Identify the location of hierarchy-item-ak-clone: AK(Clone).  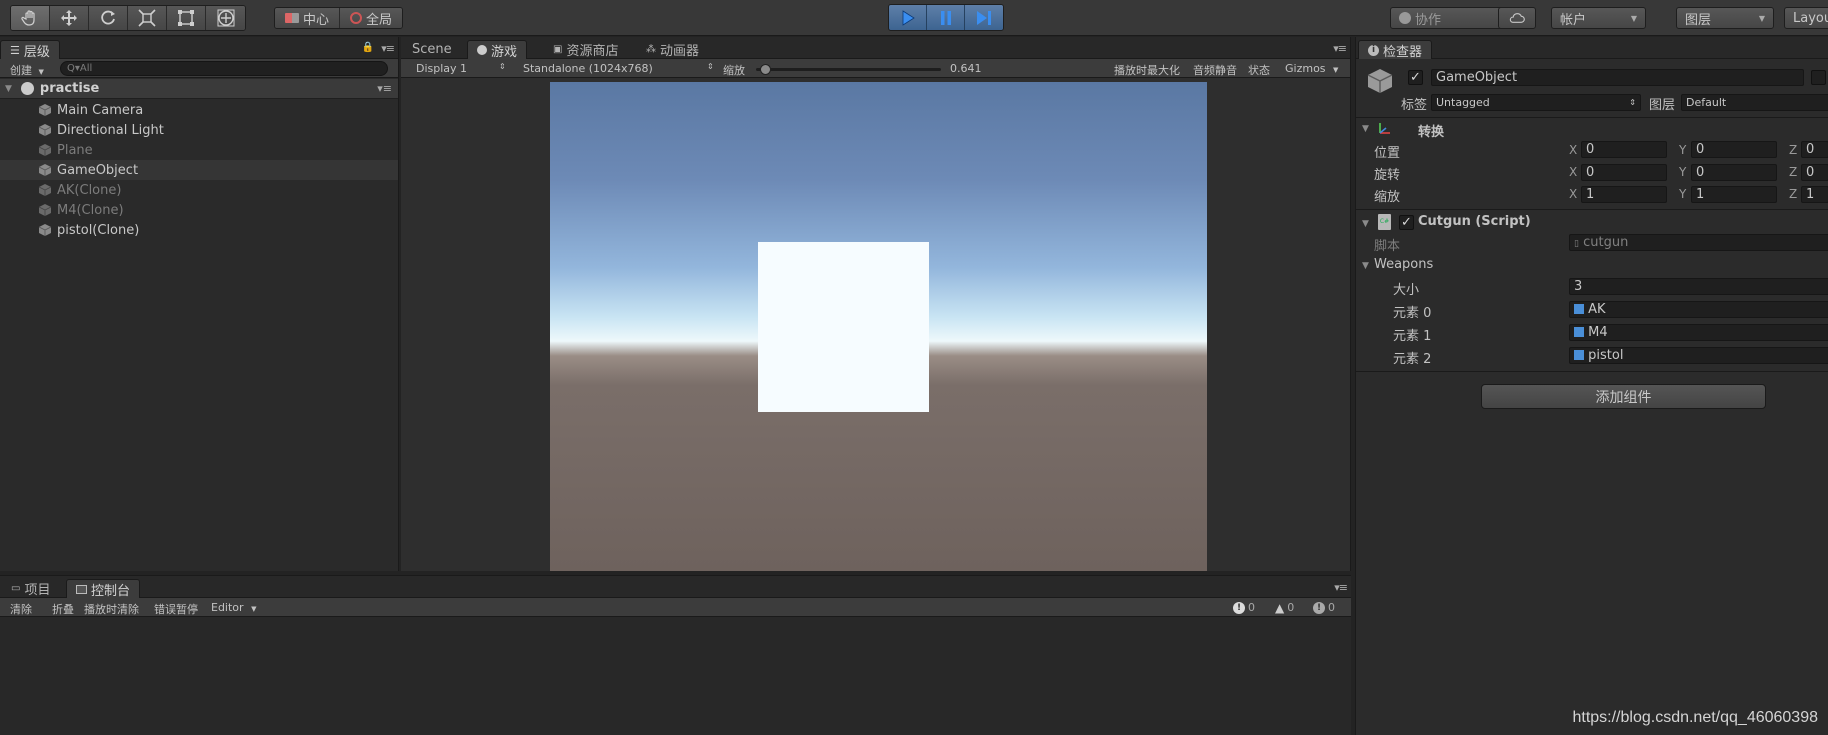
(199, 190).